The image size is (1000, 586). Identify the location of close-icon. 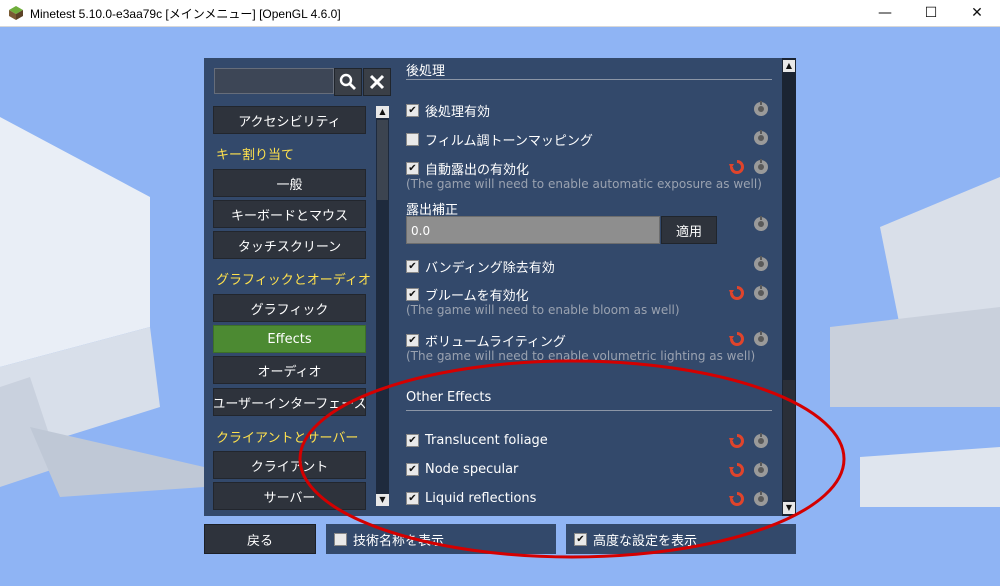
(377, 82).